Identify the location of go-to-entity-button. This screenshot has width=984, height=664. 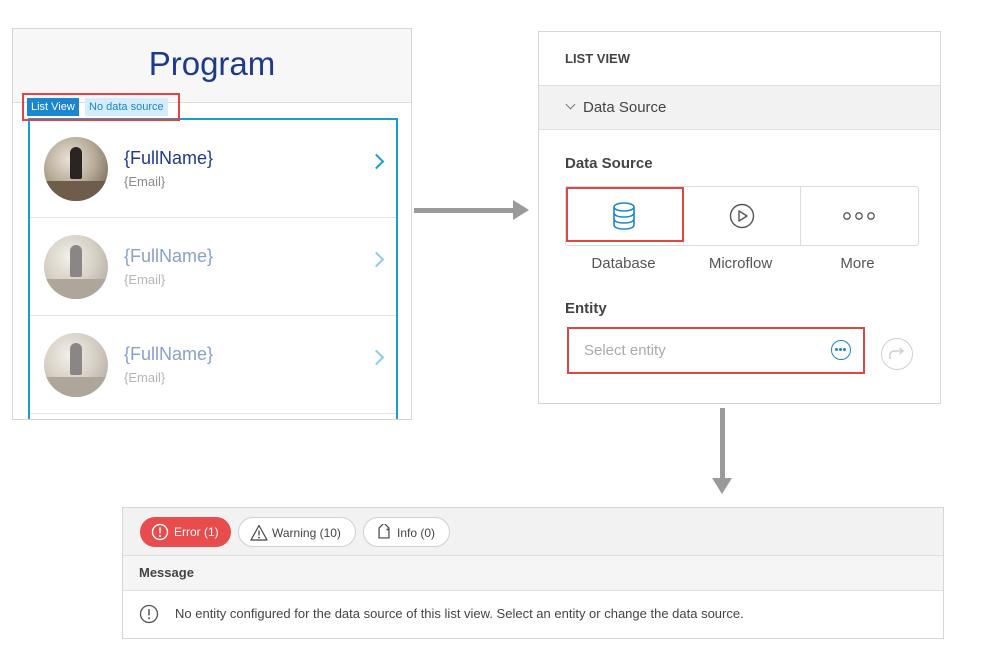
(897, 354).